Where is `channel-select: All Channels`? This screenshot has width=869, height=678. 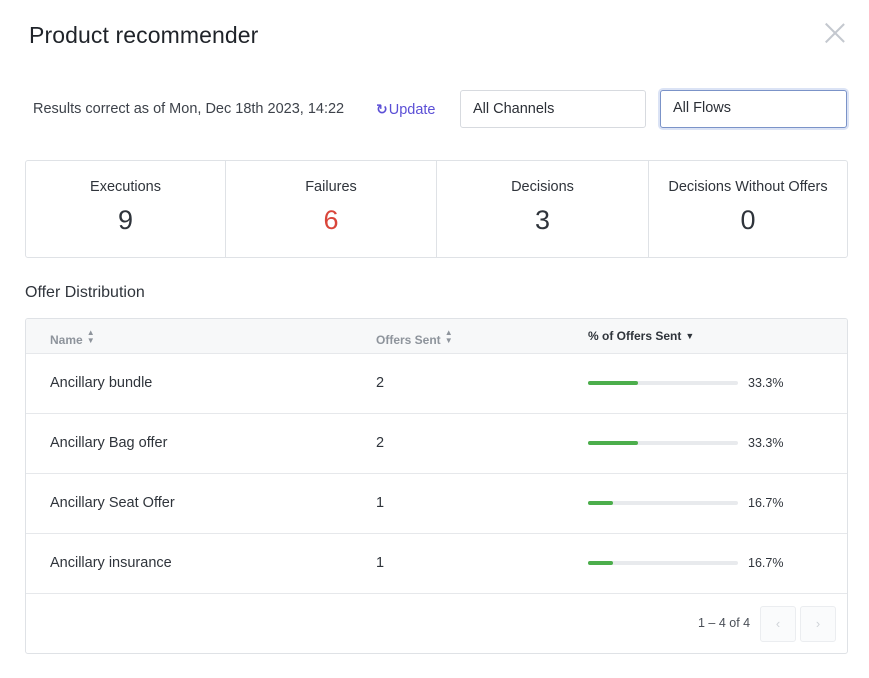 channel-select: All Channels is located at coordinates (553, 109).